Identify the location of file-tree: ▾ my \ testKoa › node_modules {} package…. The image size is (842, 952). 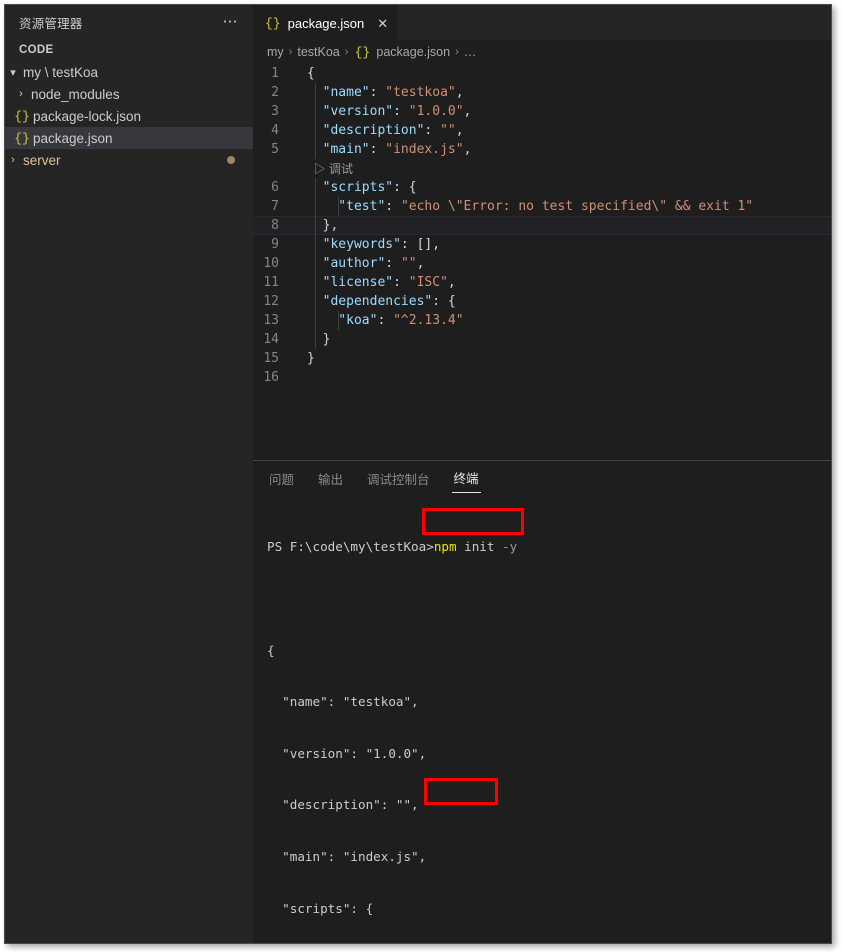
(129, 116).